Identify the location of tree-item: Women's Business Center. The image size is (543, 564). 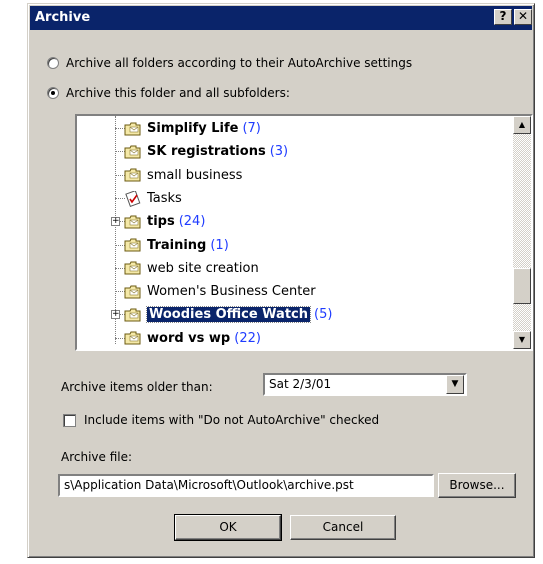
(220, 291).